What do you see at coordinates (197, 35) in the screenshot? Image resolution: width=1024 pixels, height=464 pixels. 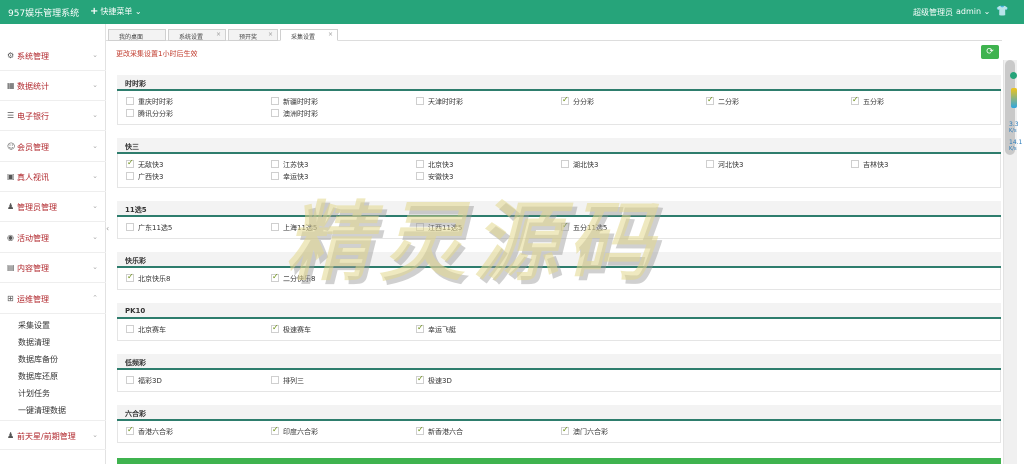 I see `tab-system-settings: 系统设置 ×` at bounding box center [197, 35].